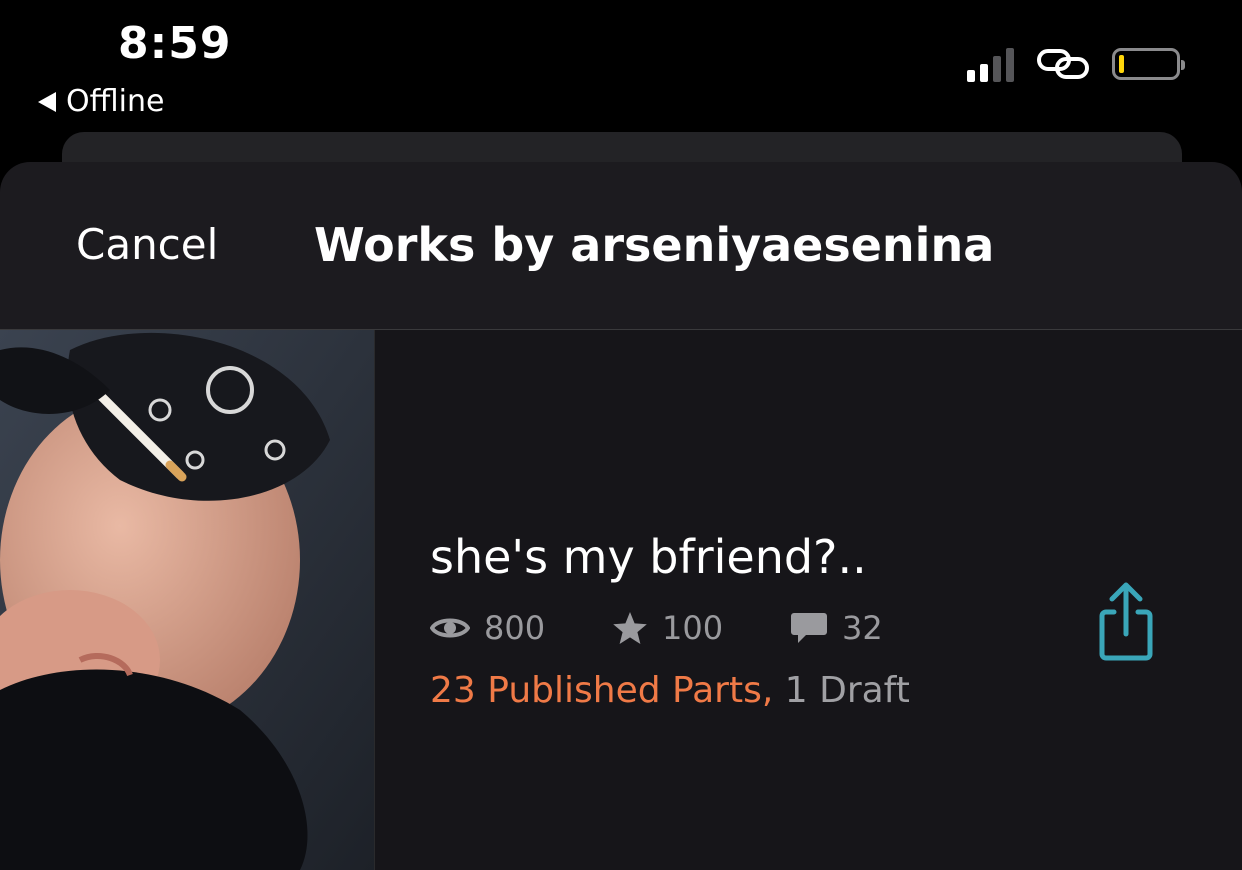 The image size is (1242, 870). What do you see at coordinates (621, 65) in the screenshot?
I see `status-bar: 8:59 Offline` at bounding box center [621, 65].